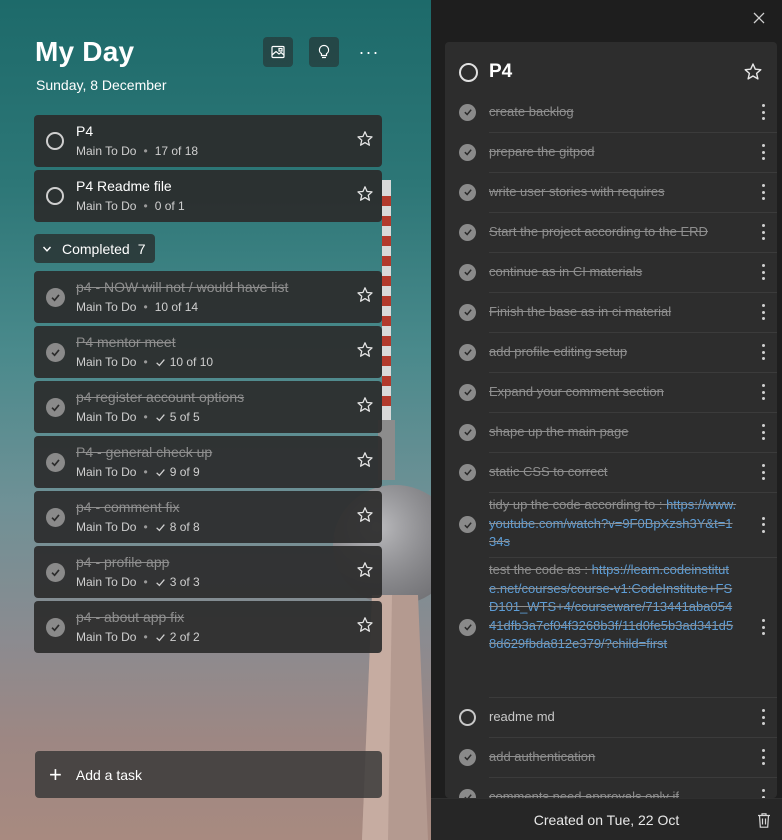 This screenshot has height=840, width=782. Describe the element at coordinates (614, 272) in the screenshot. I see `step-text-block: continue as in CI materials` at that location.